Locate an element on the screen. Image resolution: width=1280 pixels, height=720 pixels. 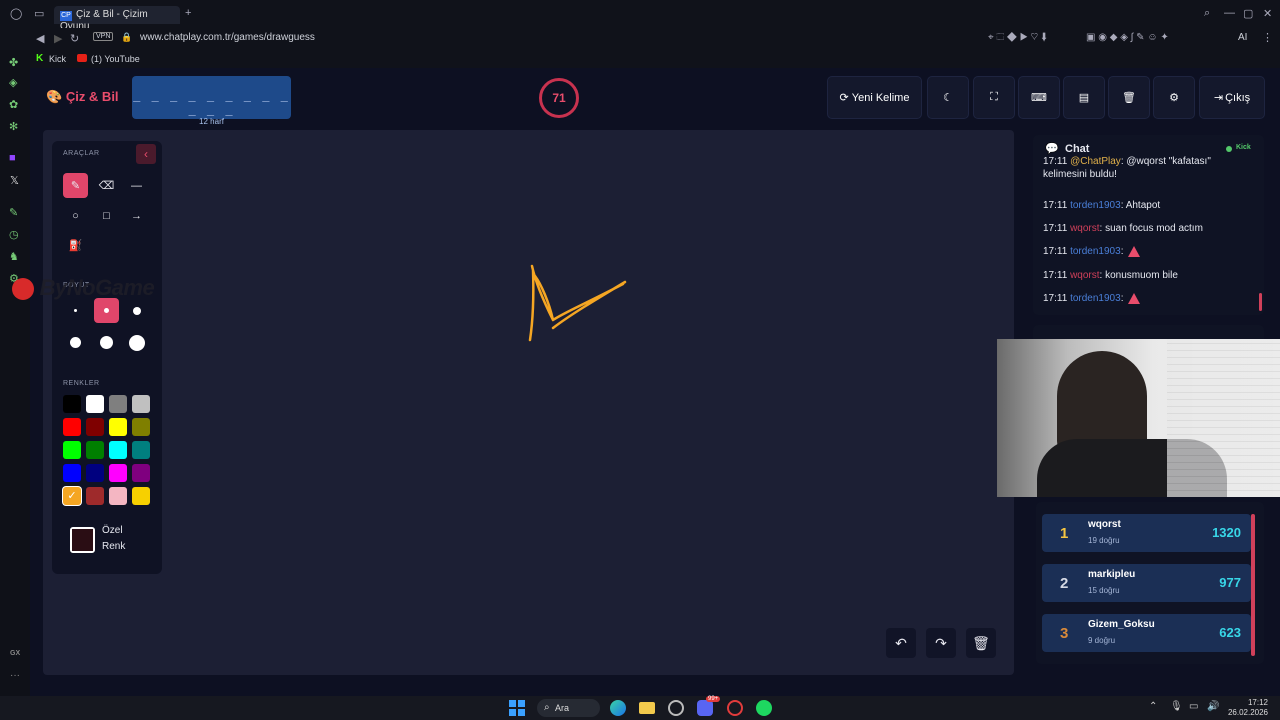
chat-input-area is located at coordinates (1148, 332).